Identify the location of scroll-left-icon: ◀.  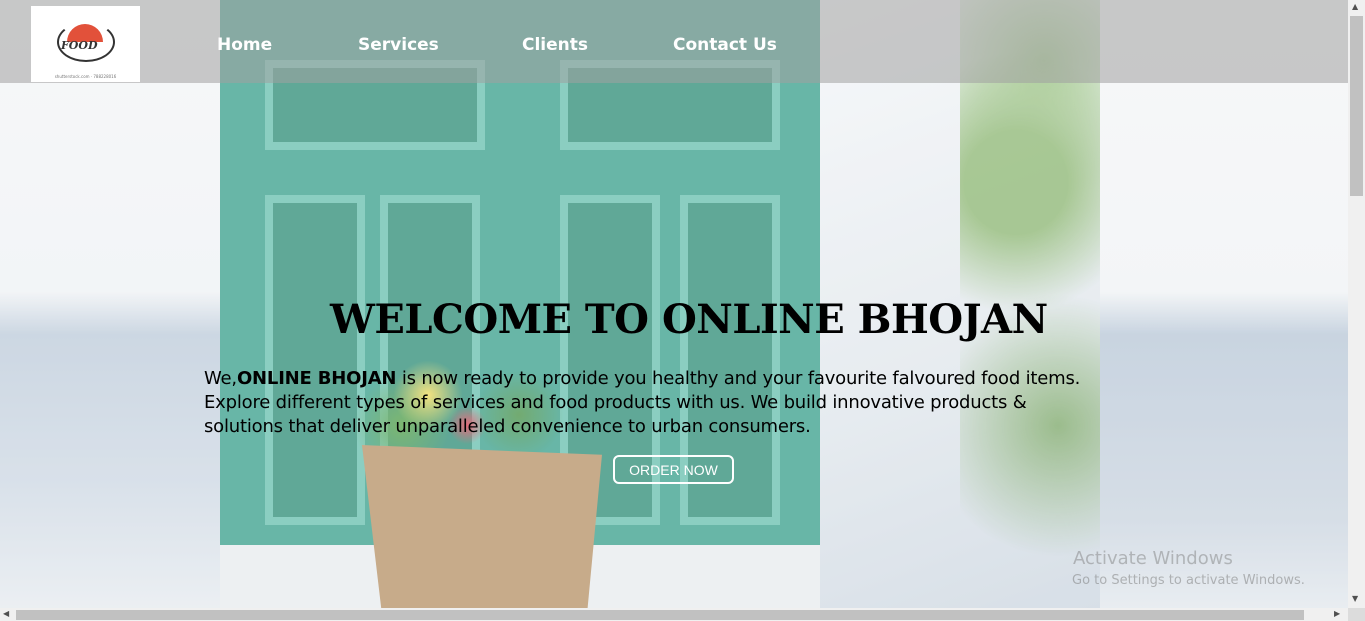
(6, 613).